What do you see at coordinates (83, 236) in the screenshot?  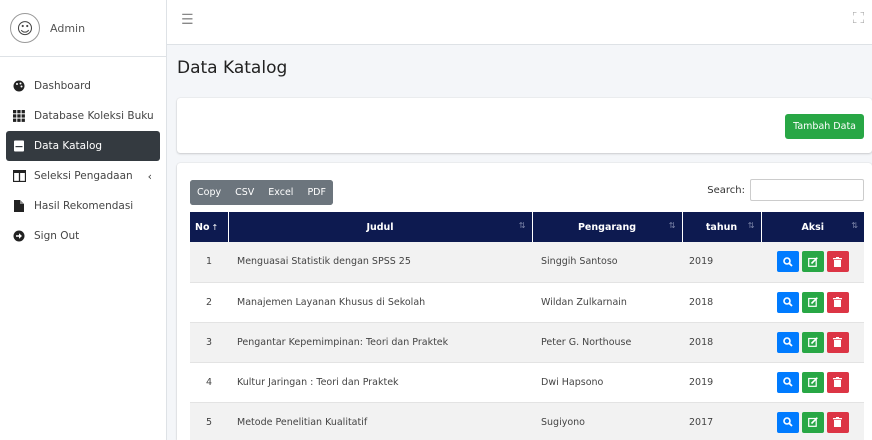 I see `sidebar-item-sign-out: Sign Out` at bounding box center [83, 236].